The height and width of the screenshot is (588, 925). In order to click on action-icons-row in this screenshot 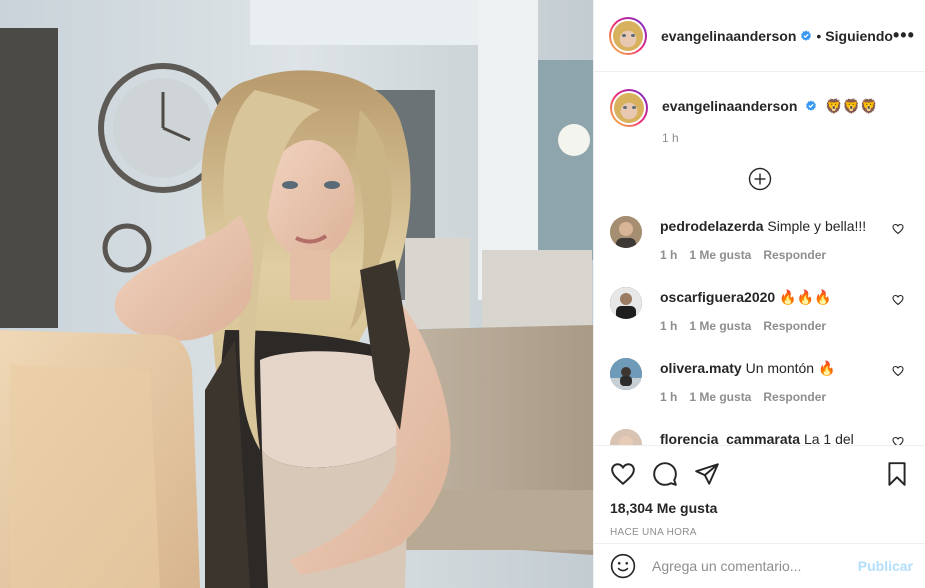, I will do `click(760, 472)`.